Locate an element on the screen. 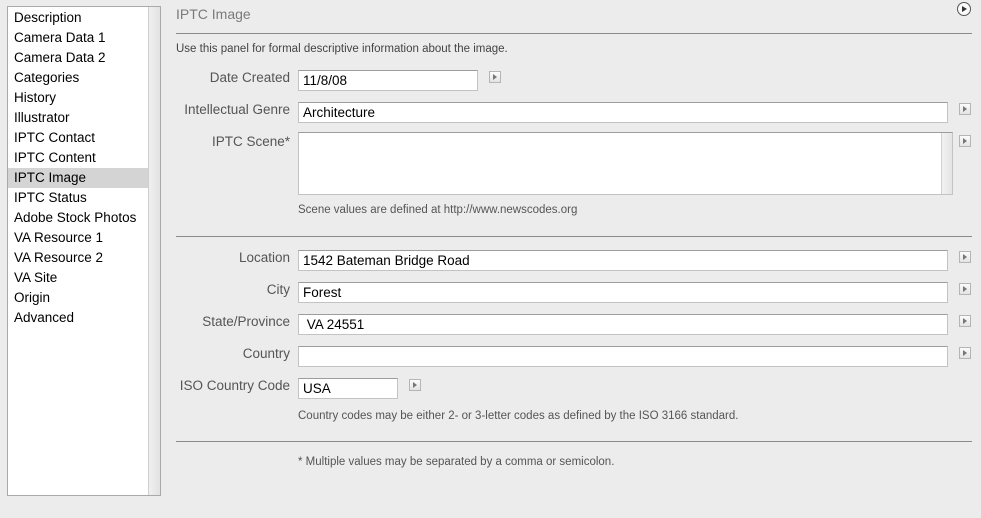  date-created-field: 11/8/08 is located at coordinates (388, 80).